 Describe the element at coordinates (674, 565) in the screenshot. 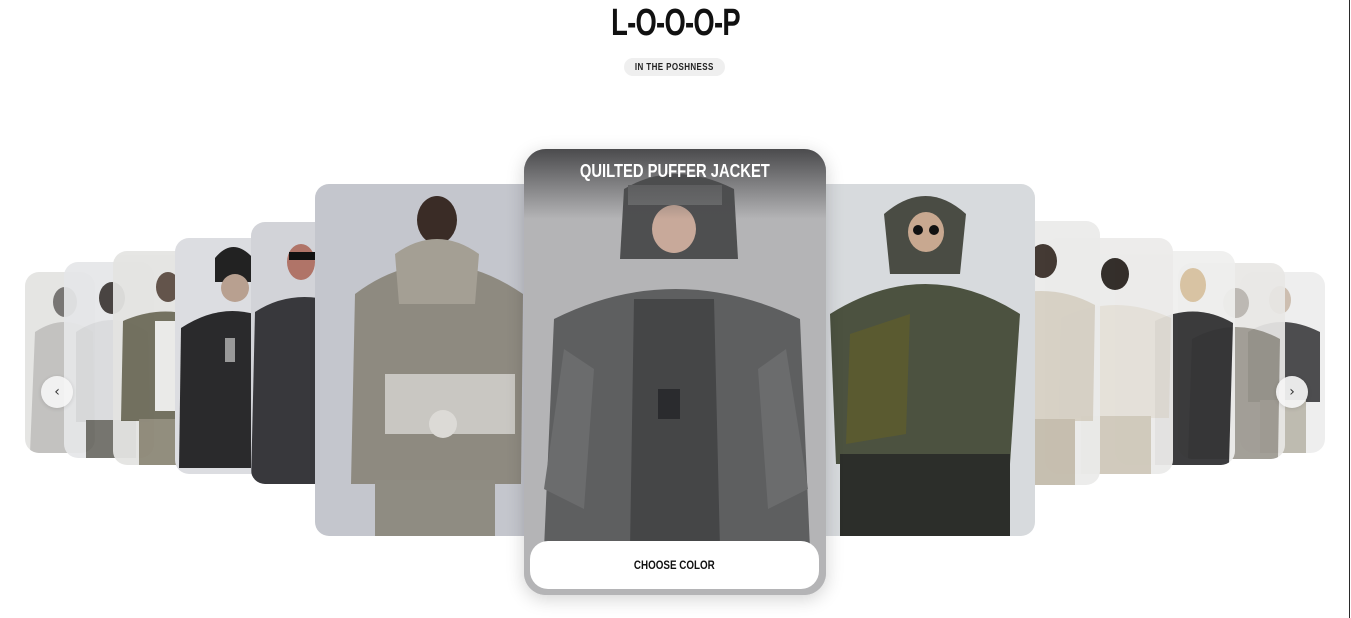

I see `choose-color-button: CHOOSE COLOR` at that location.